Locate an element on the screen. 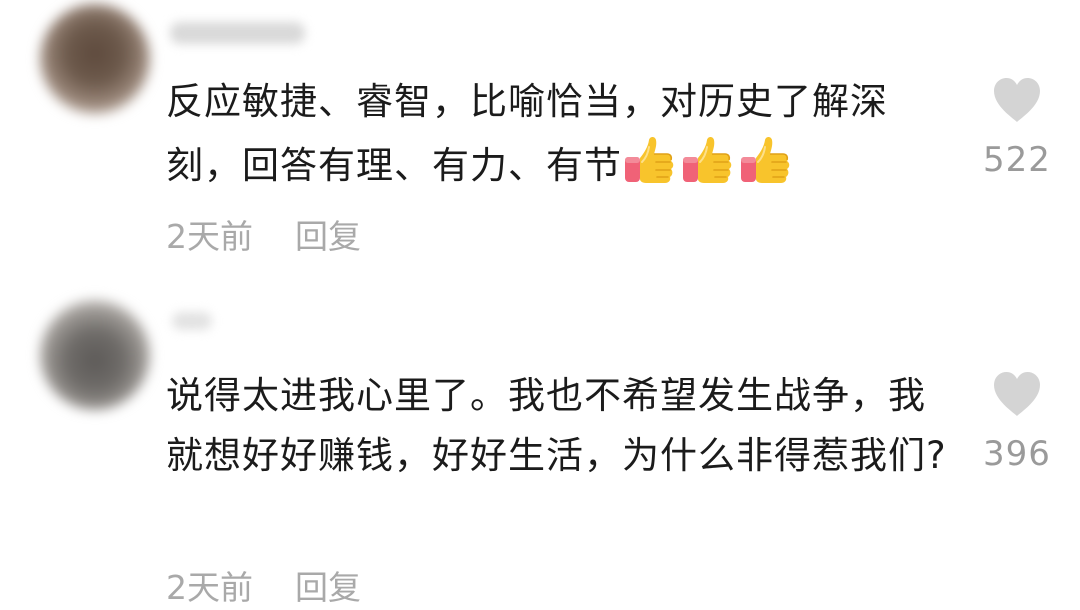 This screenshot has height=610, width=1080. emoji-group is located at coordinates (709, 165).